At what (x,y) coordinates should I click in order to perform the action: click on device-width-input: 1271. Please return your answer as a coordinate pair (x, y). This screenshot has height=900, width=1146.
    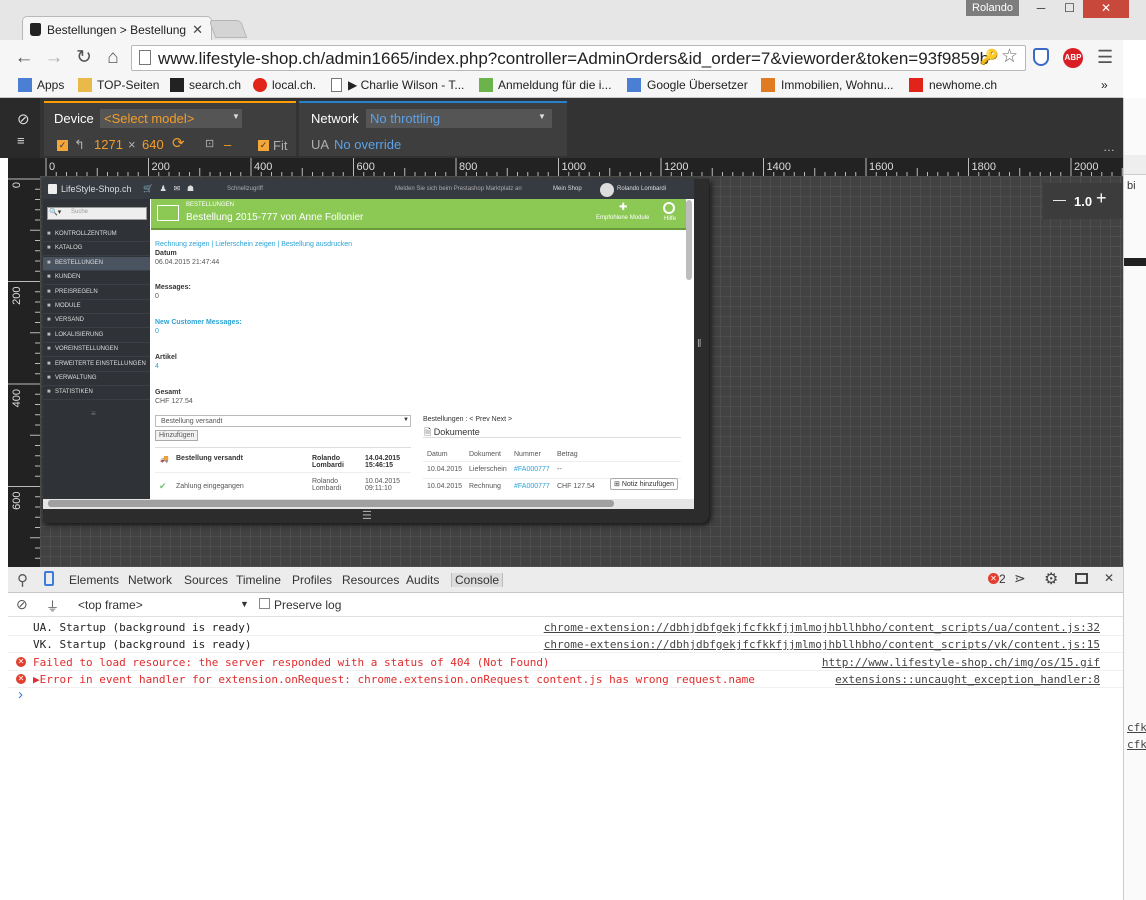
    Looking at the image, I should click on (108, 144).